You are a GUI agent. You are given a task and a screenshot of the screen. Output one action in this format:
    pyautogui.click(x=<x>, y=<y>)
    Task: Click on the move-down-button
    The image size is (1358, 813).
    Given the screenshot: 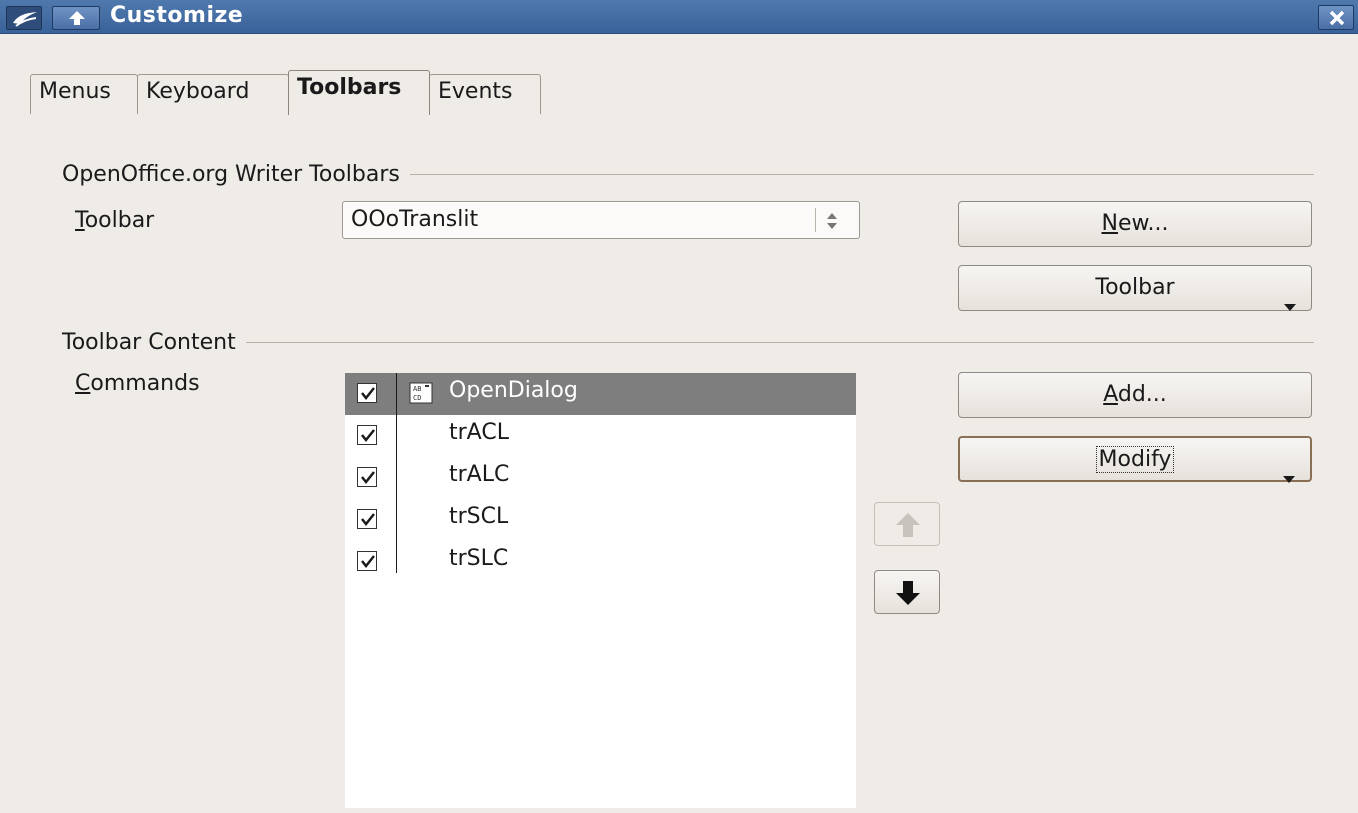 What is the action you would take?
    pyautogui.click(x=907, y=592)
    